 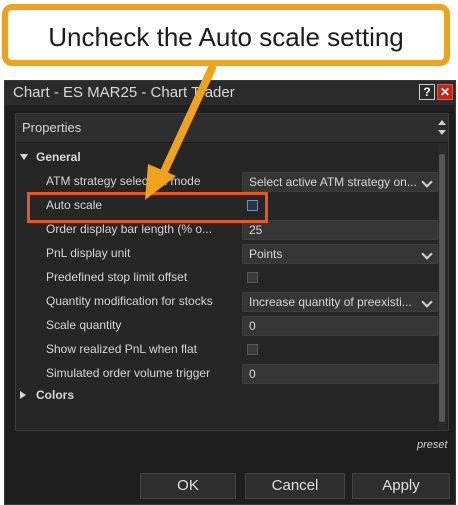 I want to click on annotation-arrow, so click(x=180, y=132).